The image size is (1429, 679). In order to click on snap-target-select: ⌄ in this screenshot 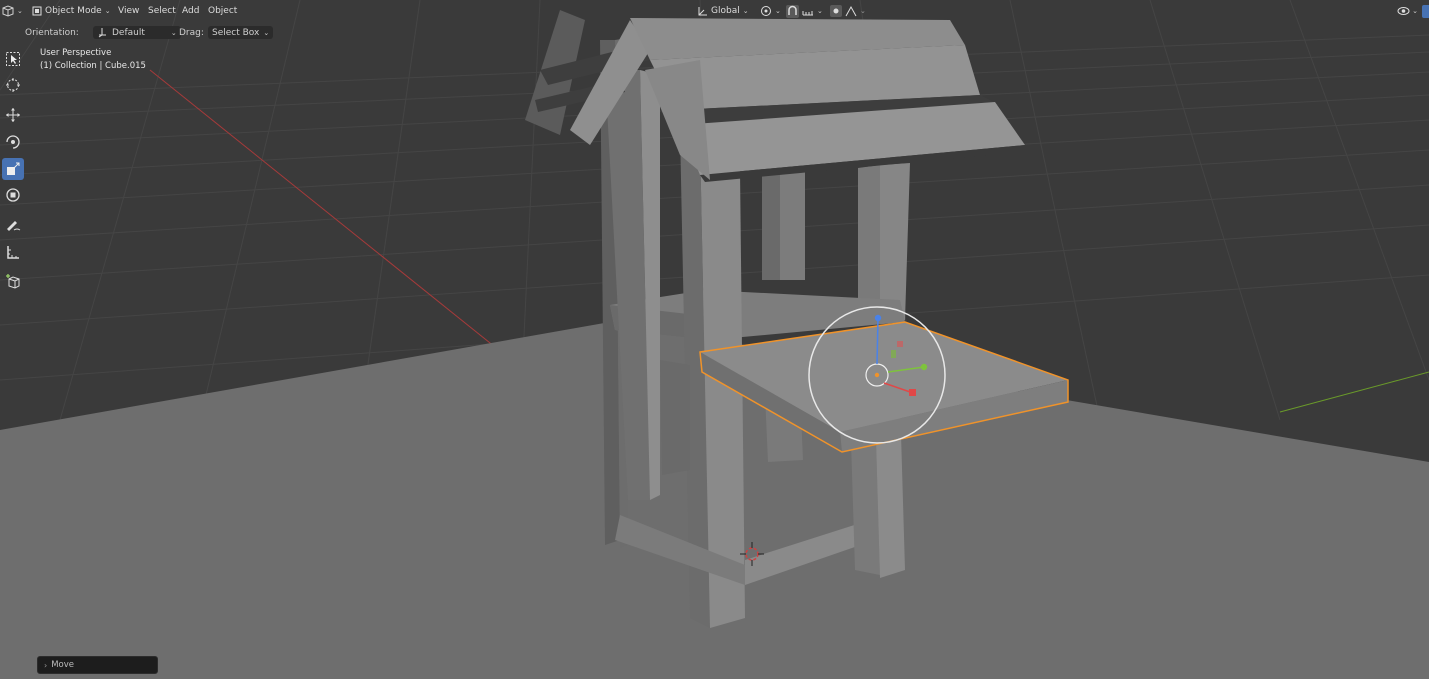, I will do `click(812, 11)`.